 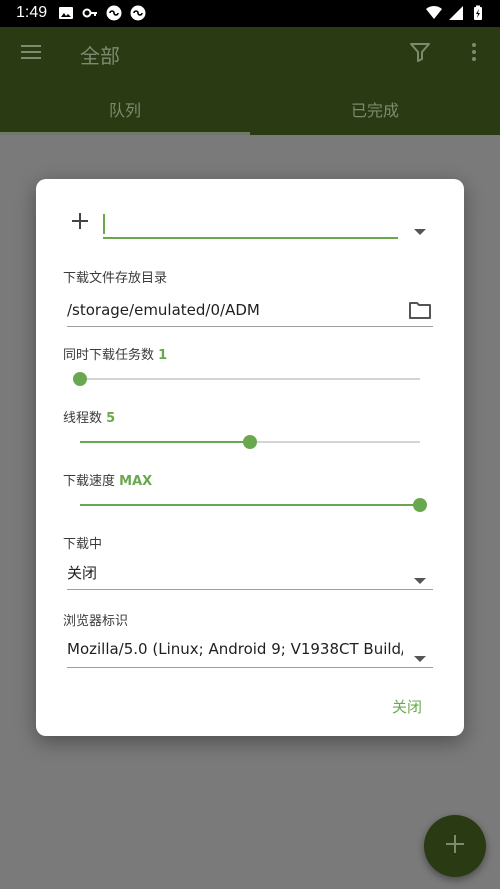 I want to click on tab-bar: 队列 已完成, so click(x=250, y=109).